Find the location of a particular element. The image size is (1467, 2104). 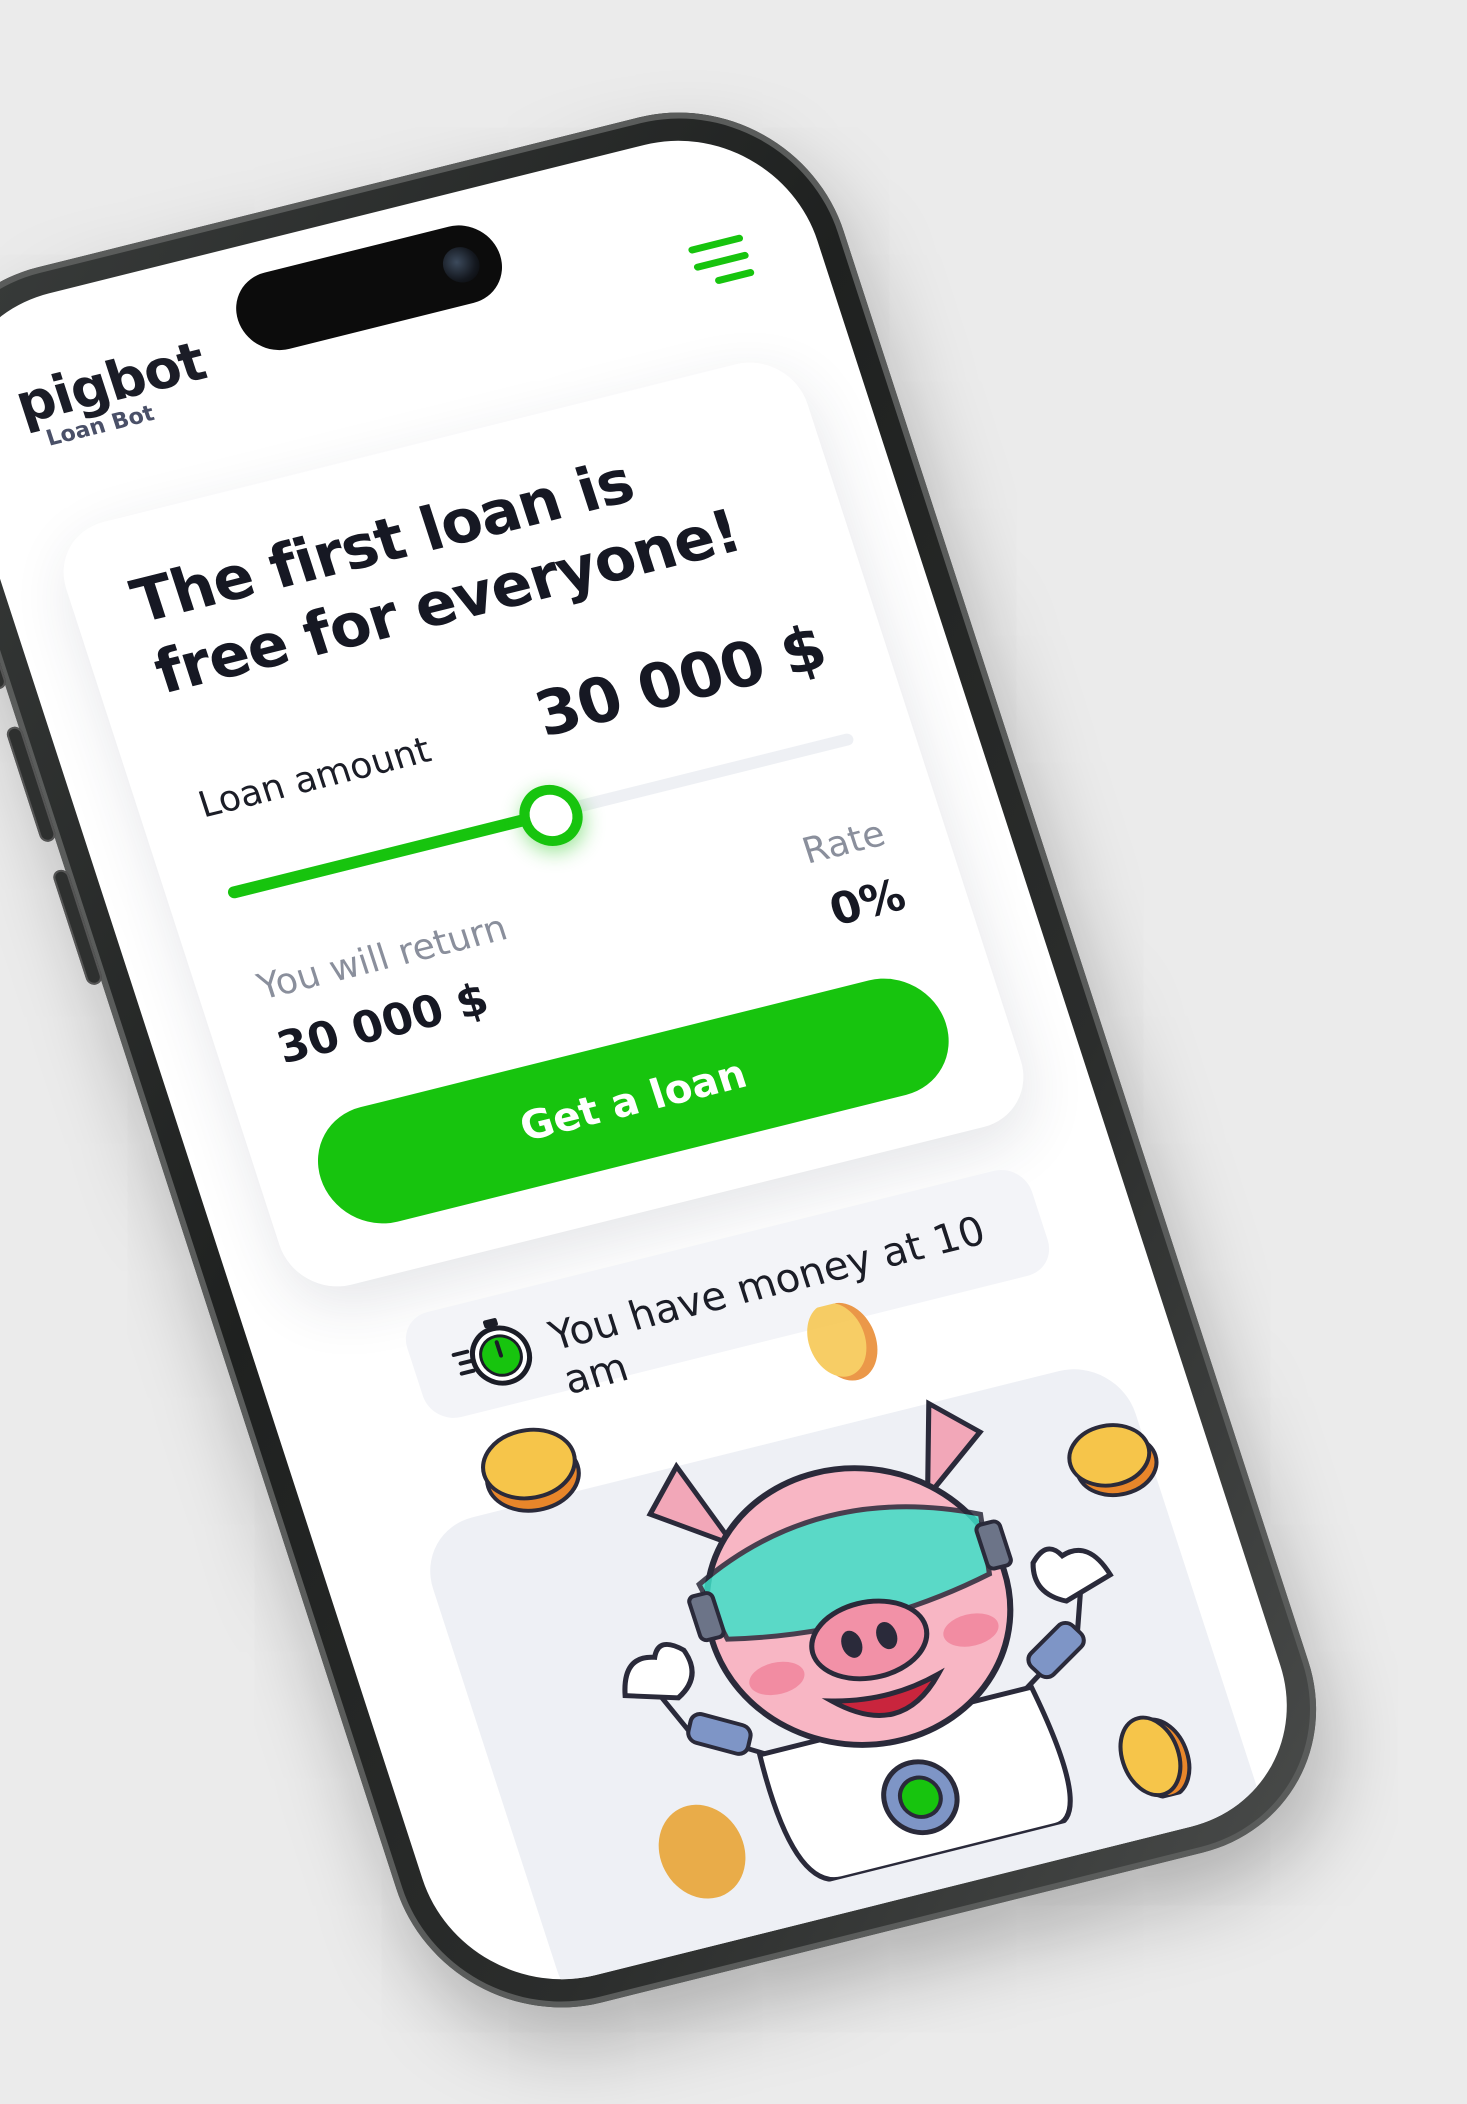

rate-label: Rate is located at coordinates (844, 843).